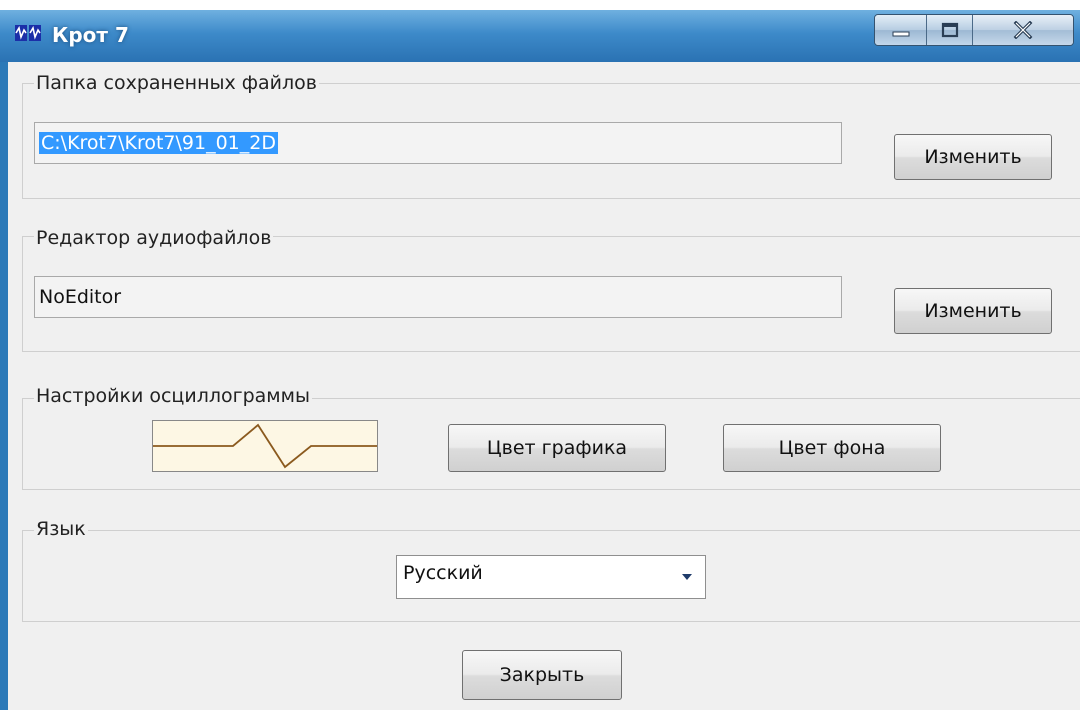  What do you see at coordinates (61, 529) in the screenshot?
I see `language-label: Язык` at bounding box center [61, 529].